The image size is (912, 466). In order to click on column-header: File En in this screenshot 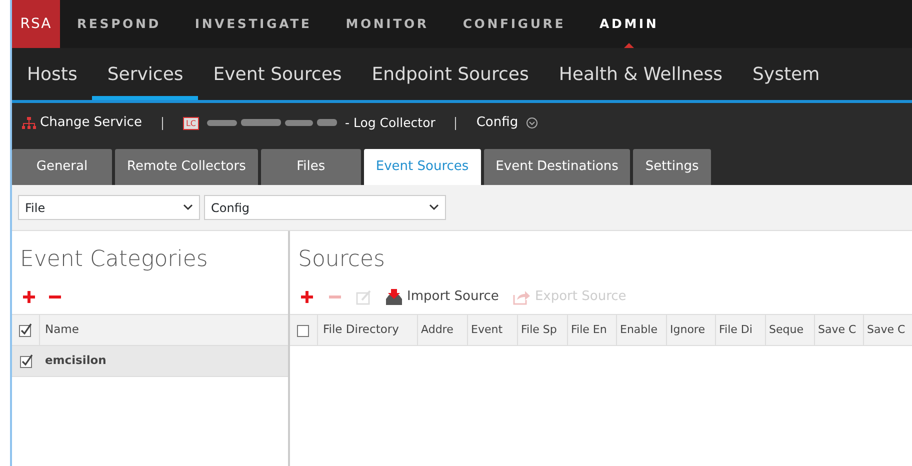, I will do `click(592, 330)`.